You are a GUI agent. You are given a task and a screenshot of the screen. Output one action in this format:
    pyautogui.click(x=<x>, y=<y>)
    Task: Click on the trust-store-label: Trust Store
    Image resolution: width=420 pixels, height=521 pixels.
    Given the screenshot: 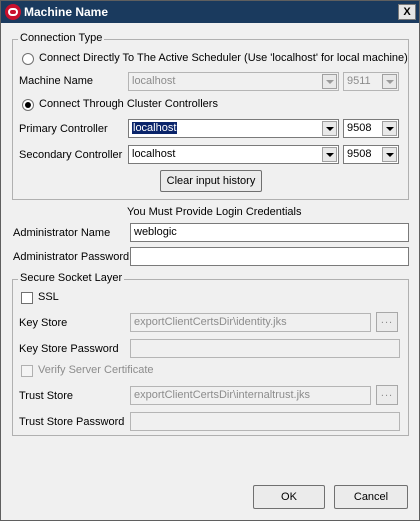 What is the action you would take?
    pyautogui.click(x=46, y=396)
    